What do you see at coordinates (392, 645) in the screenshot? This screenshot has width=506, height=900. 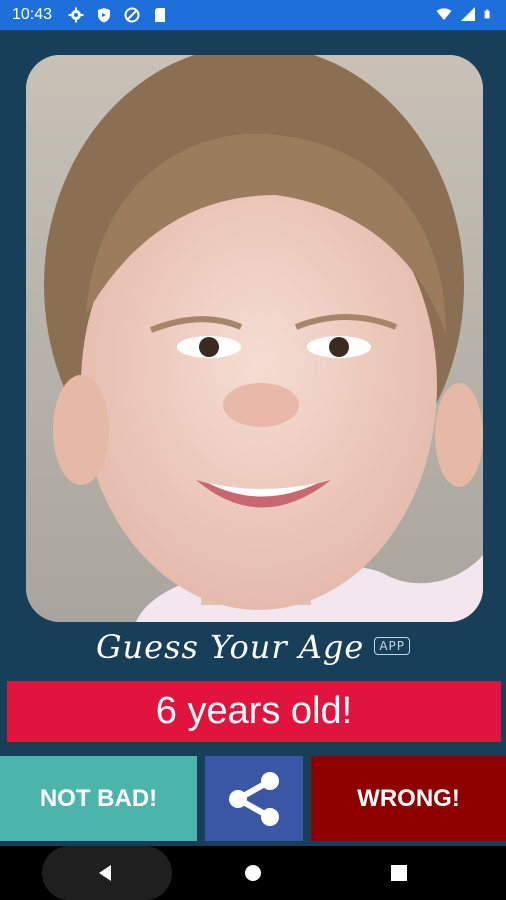 I see `app-badge: APP` at bounding box center [392, 645].